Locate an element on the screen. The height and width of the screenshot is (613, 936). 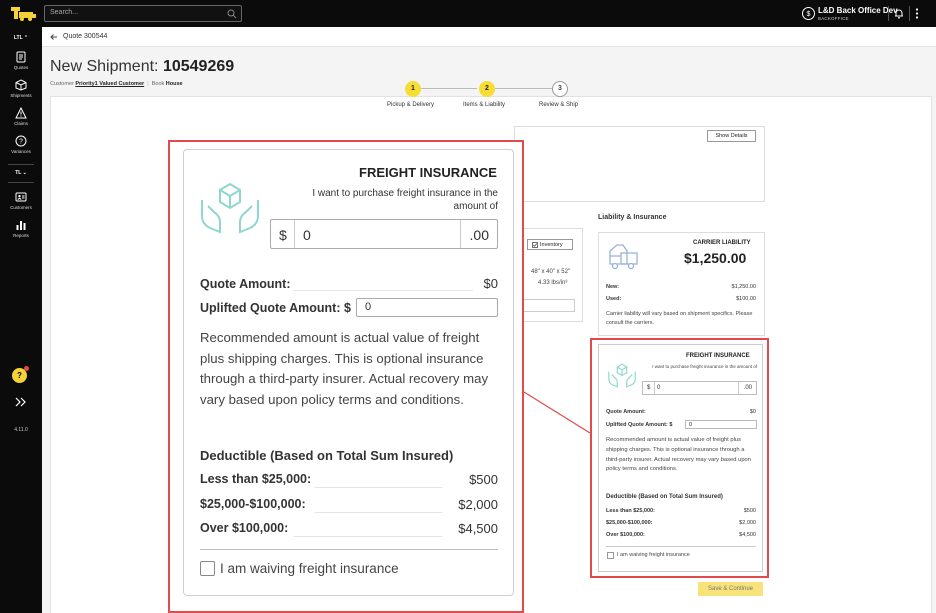
sidebar-section-ltl: LTL ⌃ is located at coordinates (21, 38).